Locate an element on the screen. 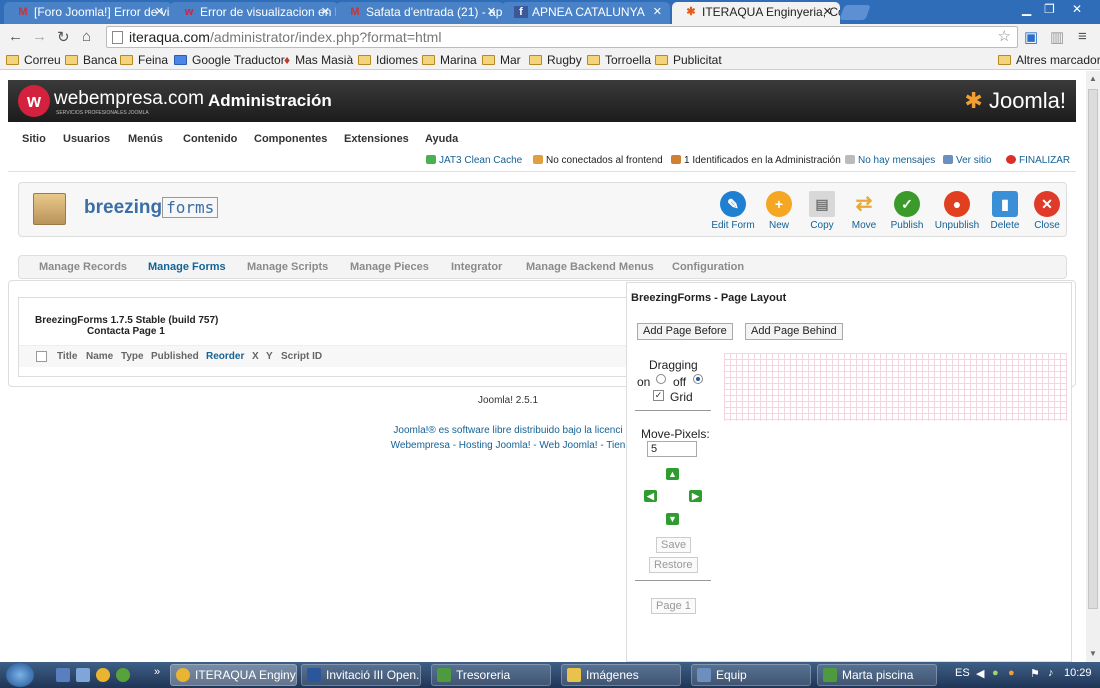 This screenshot has width=1100, height=688. bookmark-star-icon: ☆ is located at coordinates (1004, 37).